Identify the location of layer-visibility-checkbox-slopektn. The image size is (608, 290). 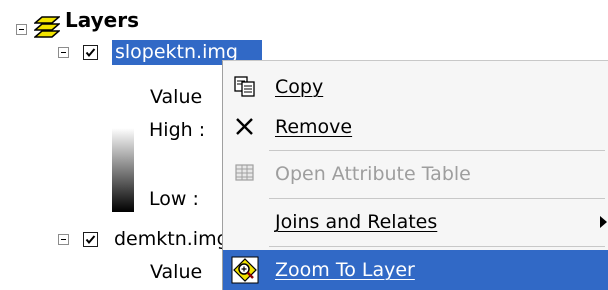
(90, 52).